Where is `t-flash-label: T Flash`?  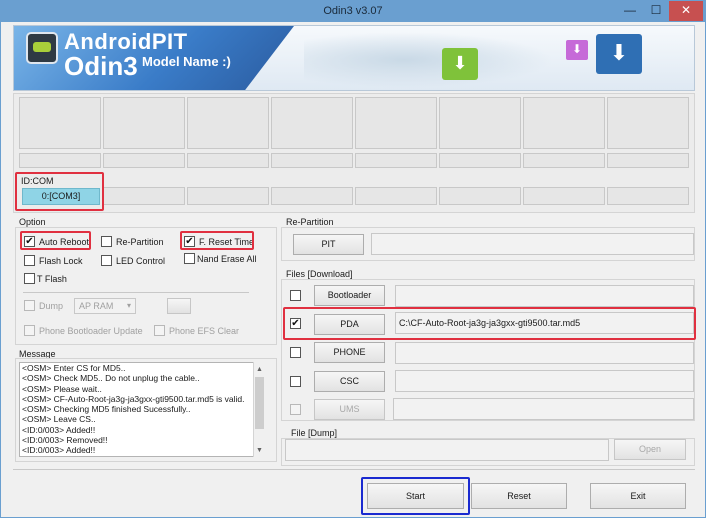 t-flash-label: T Flash is located at coordinates (52, 279).